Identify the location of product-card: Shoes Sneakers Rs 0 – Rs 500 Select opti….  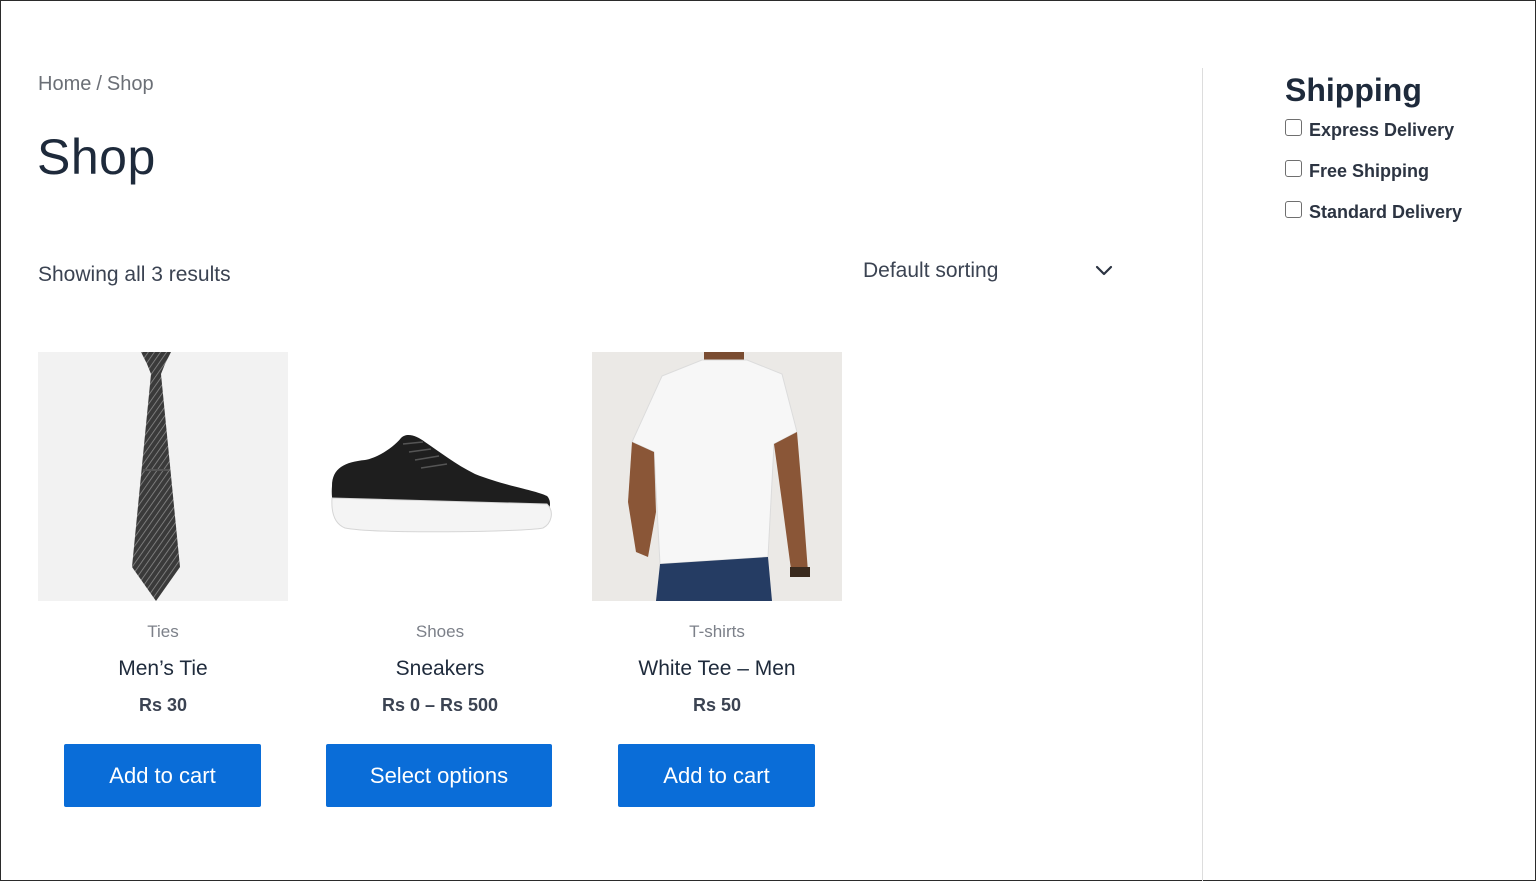
(440, 579).